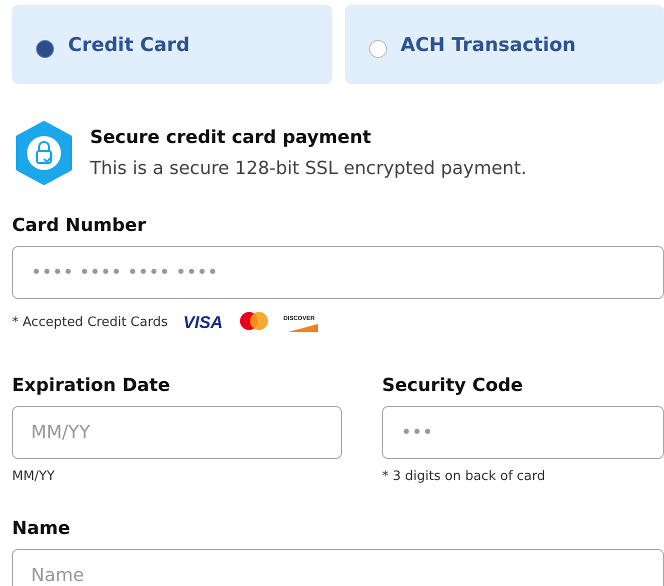 This screenshot has width=664, height=586. I want to click on hint-text: * 3 digits on back of card, so click(464, 476).